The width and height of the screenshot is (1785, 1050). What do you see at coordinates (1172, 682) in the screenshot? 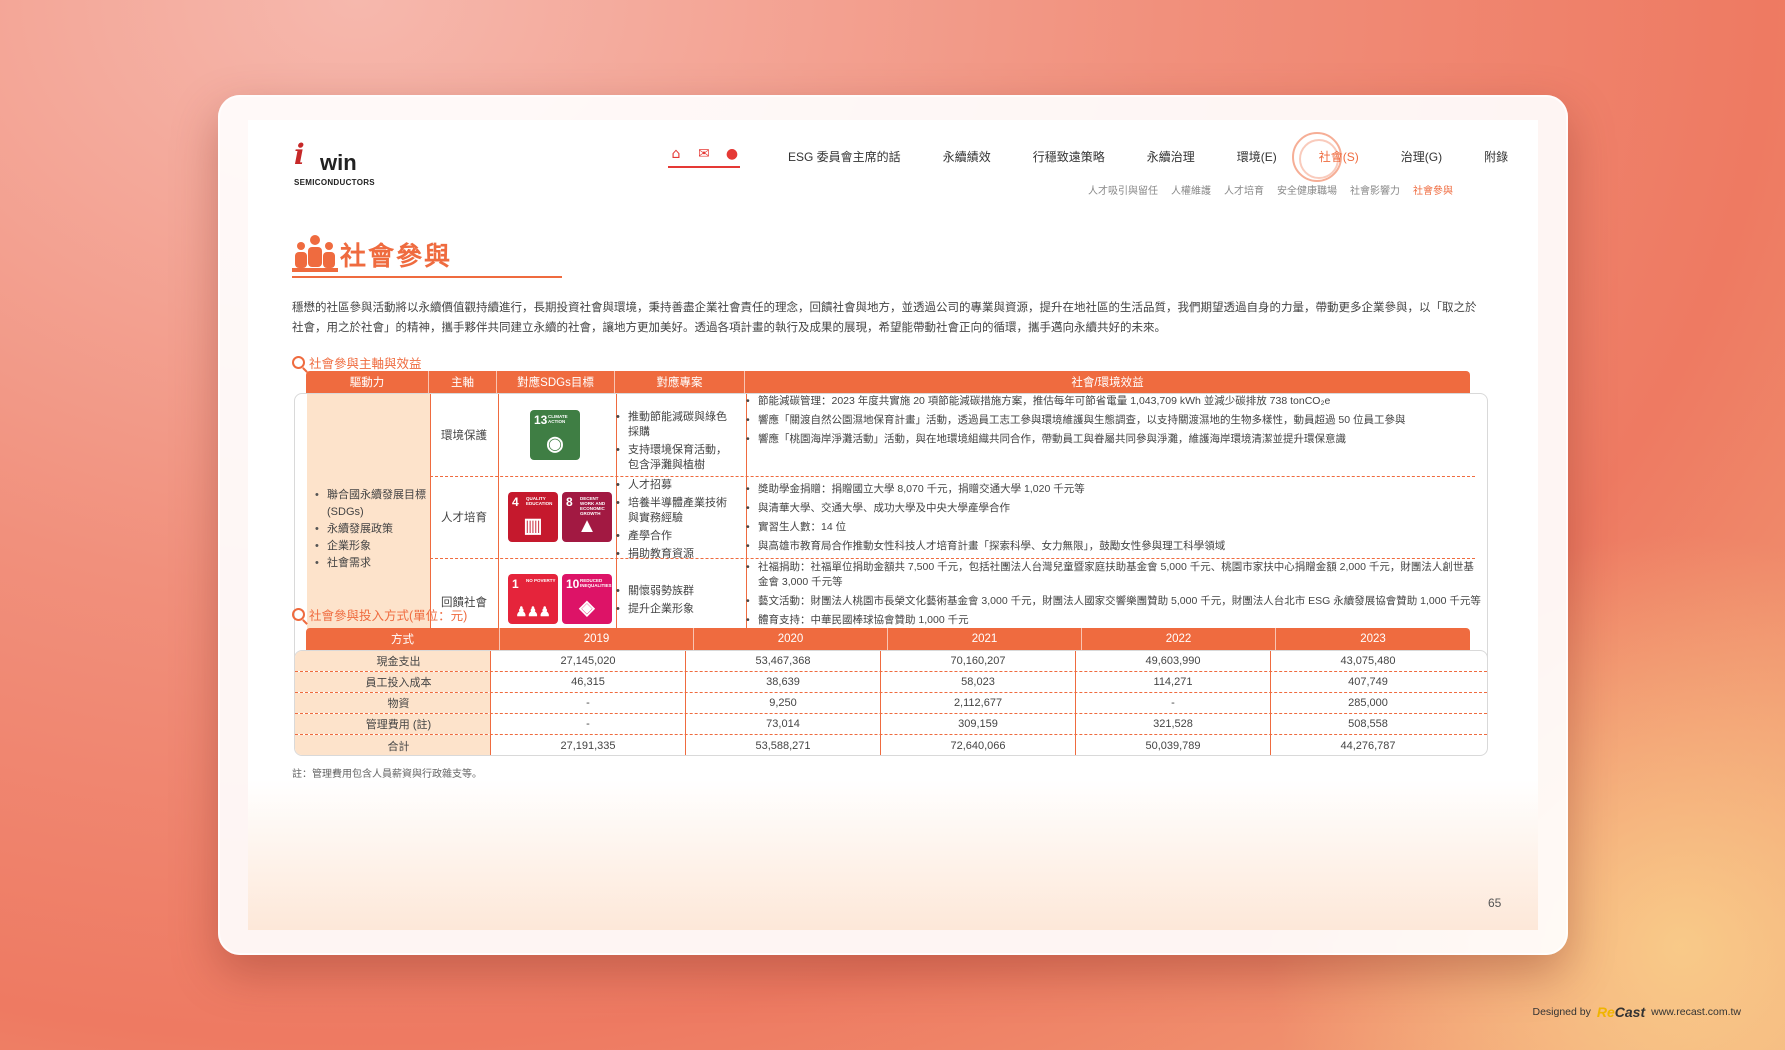
I see `table2-cell: 114,271` at bounding box center [1172, 682].